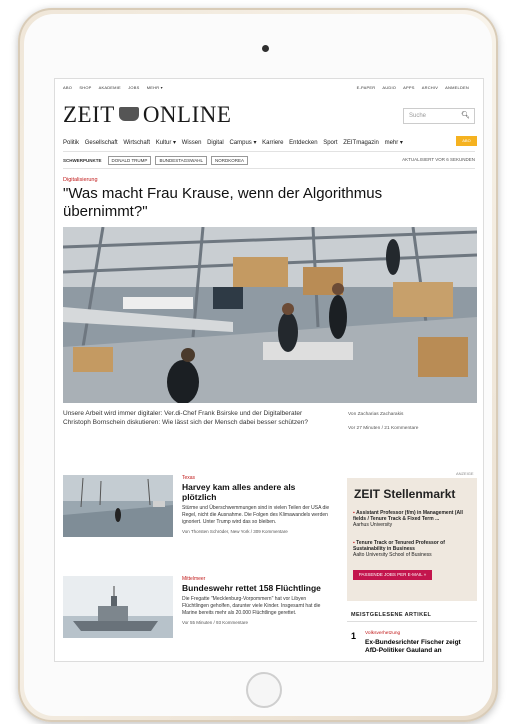 The image size is (513, 724). What do you see at coordinates (330, 143) in the screenshot?
I see `nav-sport: Sport` at bounding box center [330, 143].